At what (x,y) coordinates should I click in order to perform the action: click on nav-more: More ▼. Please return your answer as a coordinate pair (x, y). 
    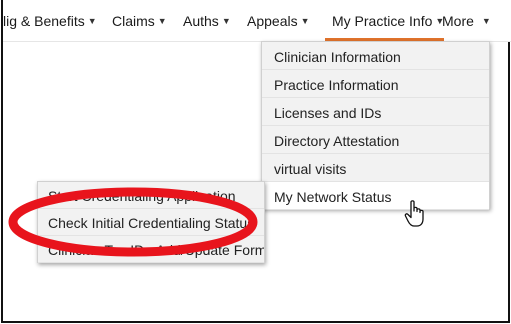
    Looking at the image, I should click on (466, 21).